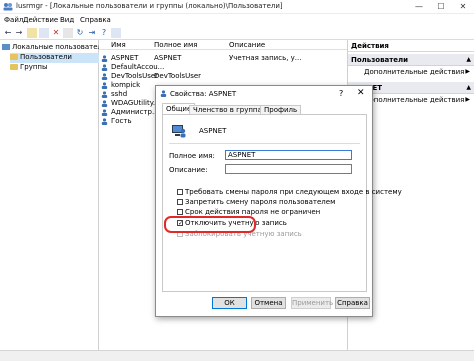 The image size is (474, 361). What do you see at coordinates (8, 33) in the screenshot?
I see `back-icon: ←` at bounding box center [8, 33].